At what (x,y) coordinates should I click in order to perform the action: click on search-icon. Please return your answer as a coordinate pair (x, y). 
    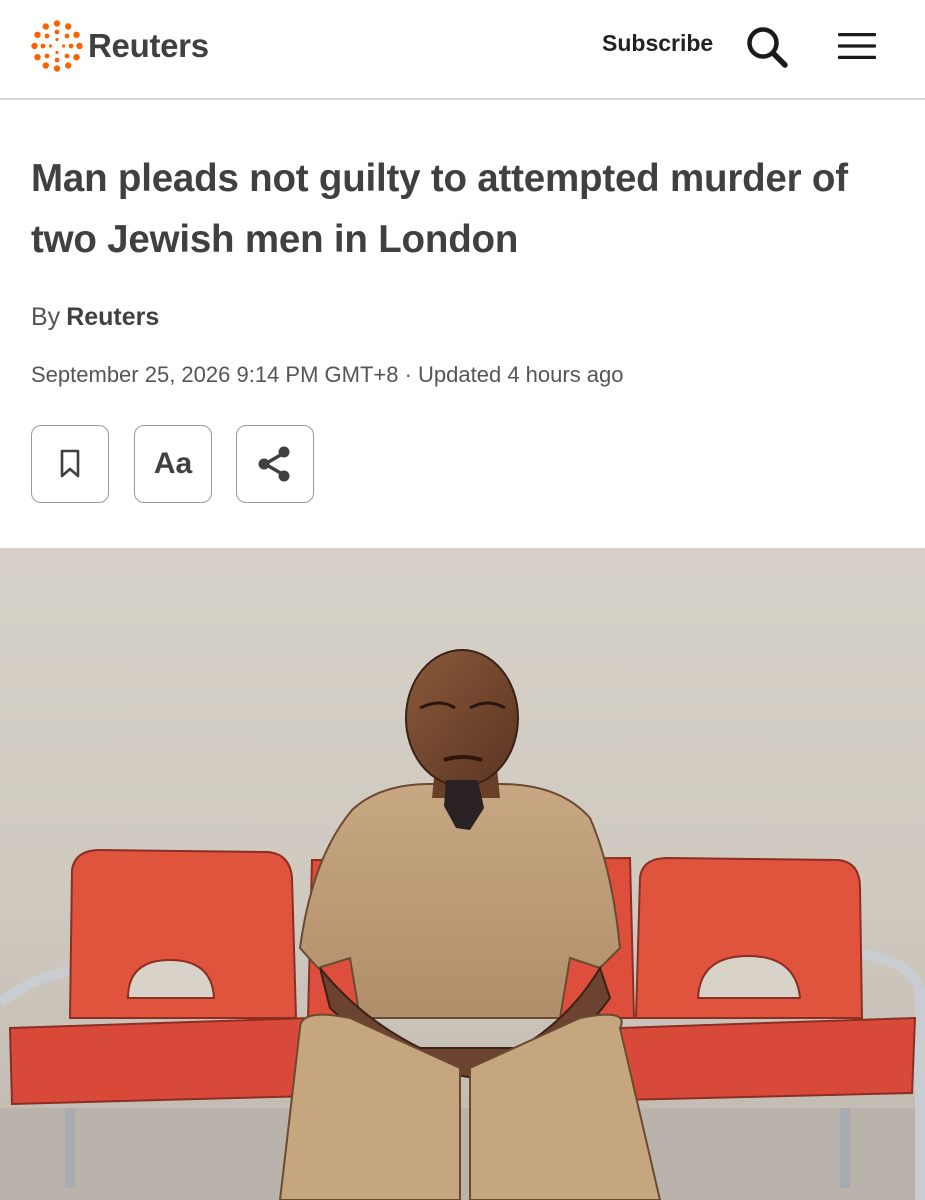
    Looking at the image, I should click on (767, 47).